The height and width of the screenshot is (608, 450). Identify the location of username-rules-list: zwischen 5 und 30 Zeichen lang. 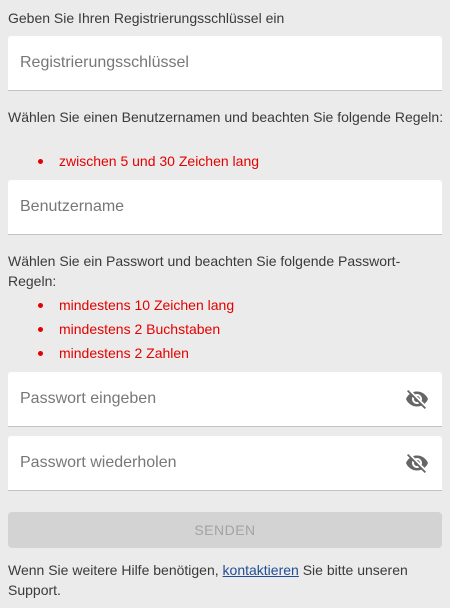
(148, 161).